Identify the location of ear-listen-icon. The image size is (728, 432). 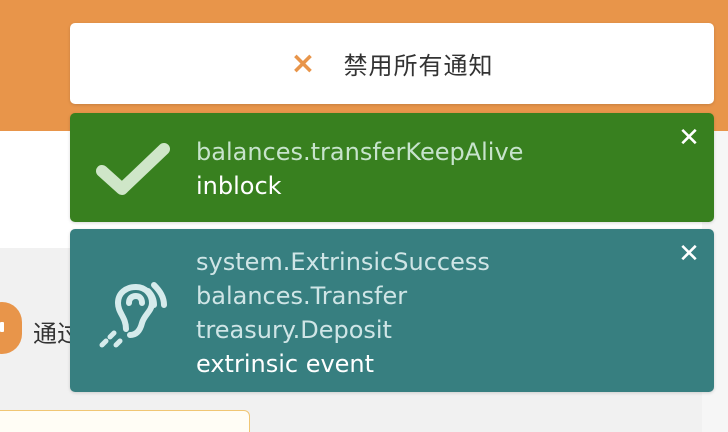
(133, 315).